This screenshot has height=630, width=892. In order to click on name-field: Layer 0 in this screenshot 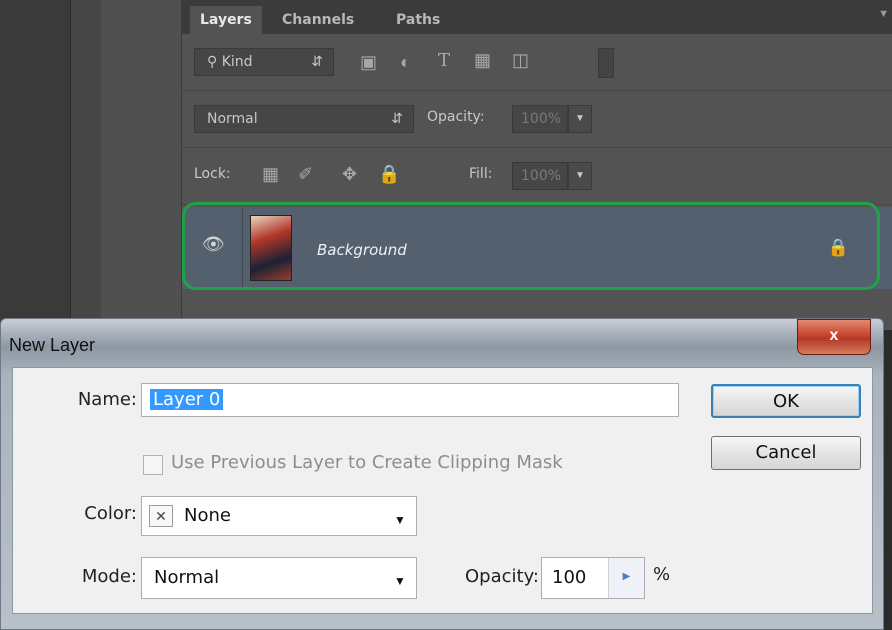, I will do `click(410, 400)`.